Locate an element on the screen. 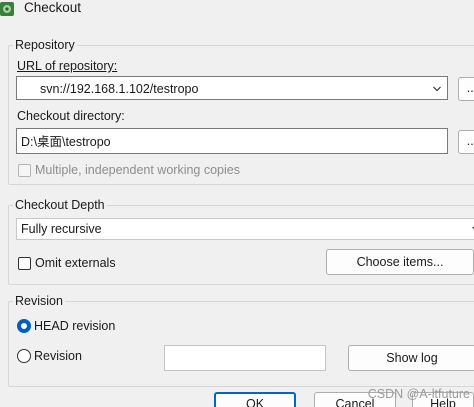 The height and width of the screenshot is (407, 474). url-label-text: URL of repository: is located at coordinates (67, 66).